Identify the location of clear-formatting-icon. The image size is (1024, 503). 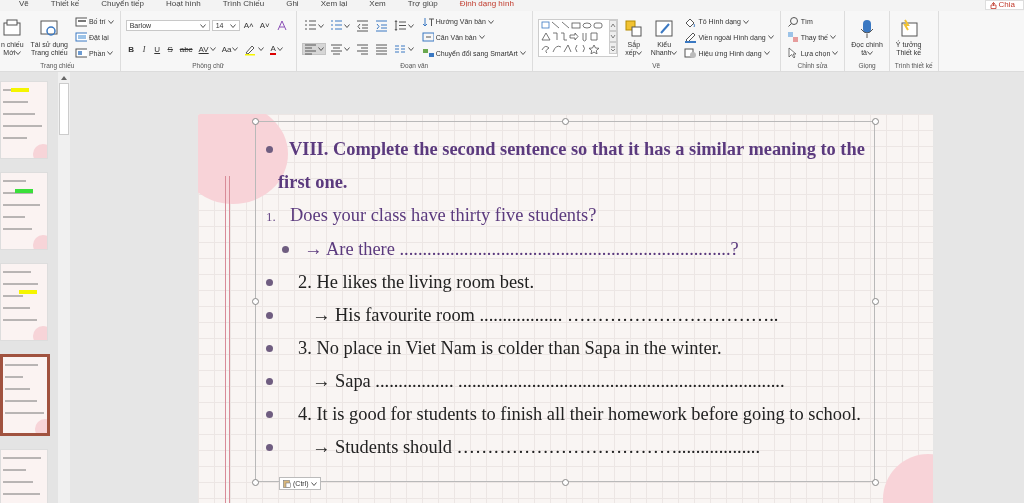
(282, 26).